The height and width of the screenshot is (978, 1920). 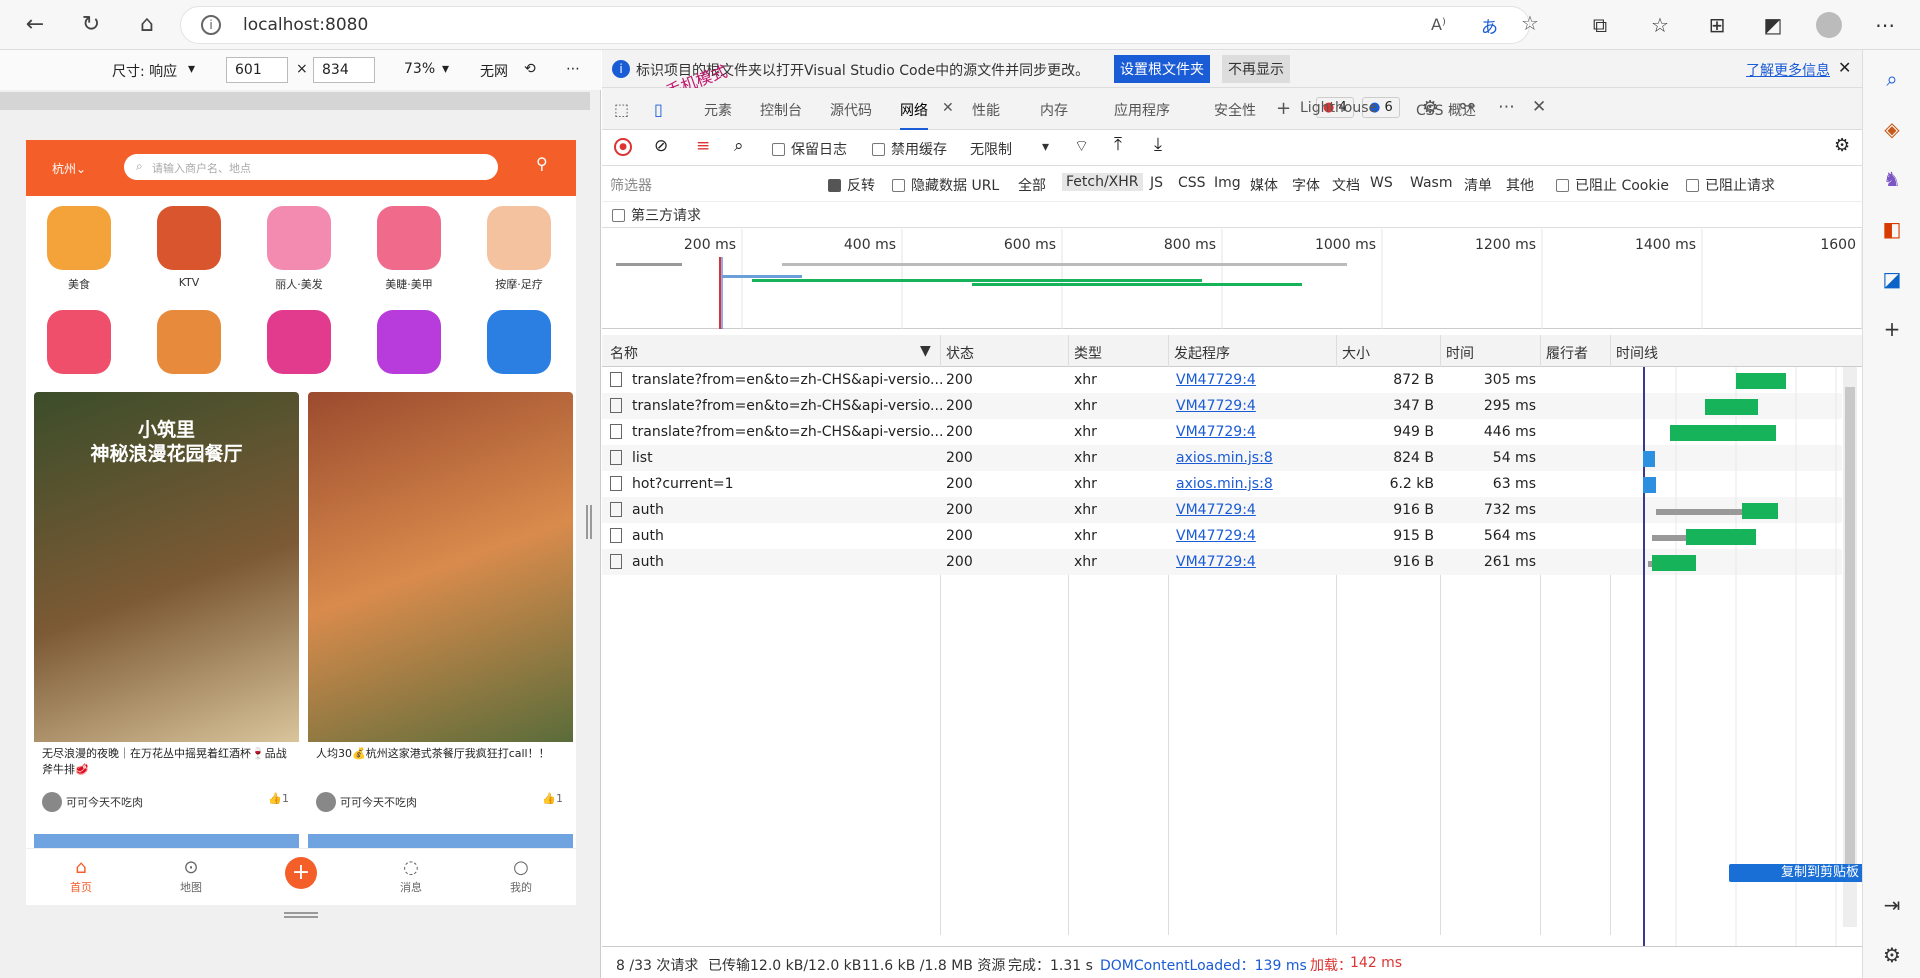 What do you see at coordinates (147, 25) in the screenshot?
I see `home-icon: ⌂` at bounding box center [147, 25].